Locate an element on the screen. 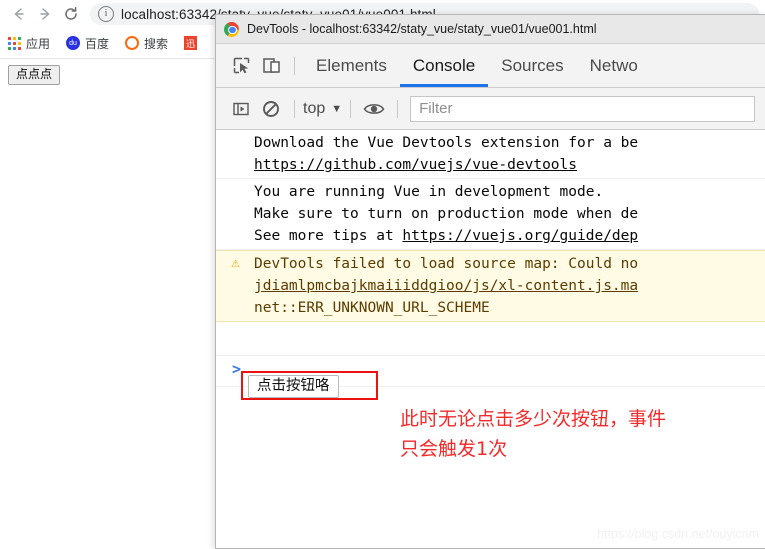  console-sidebar-toggle-icon is located at coordinates (241, 109).